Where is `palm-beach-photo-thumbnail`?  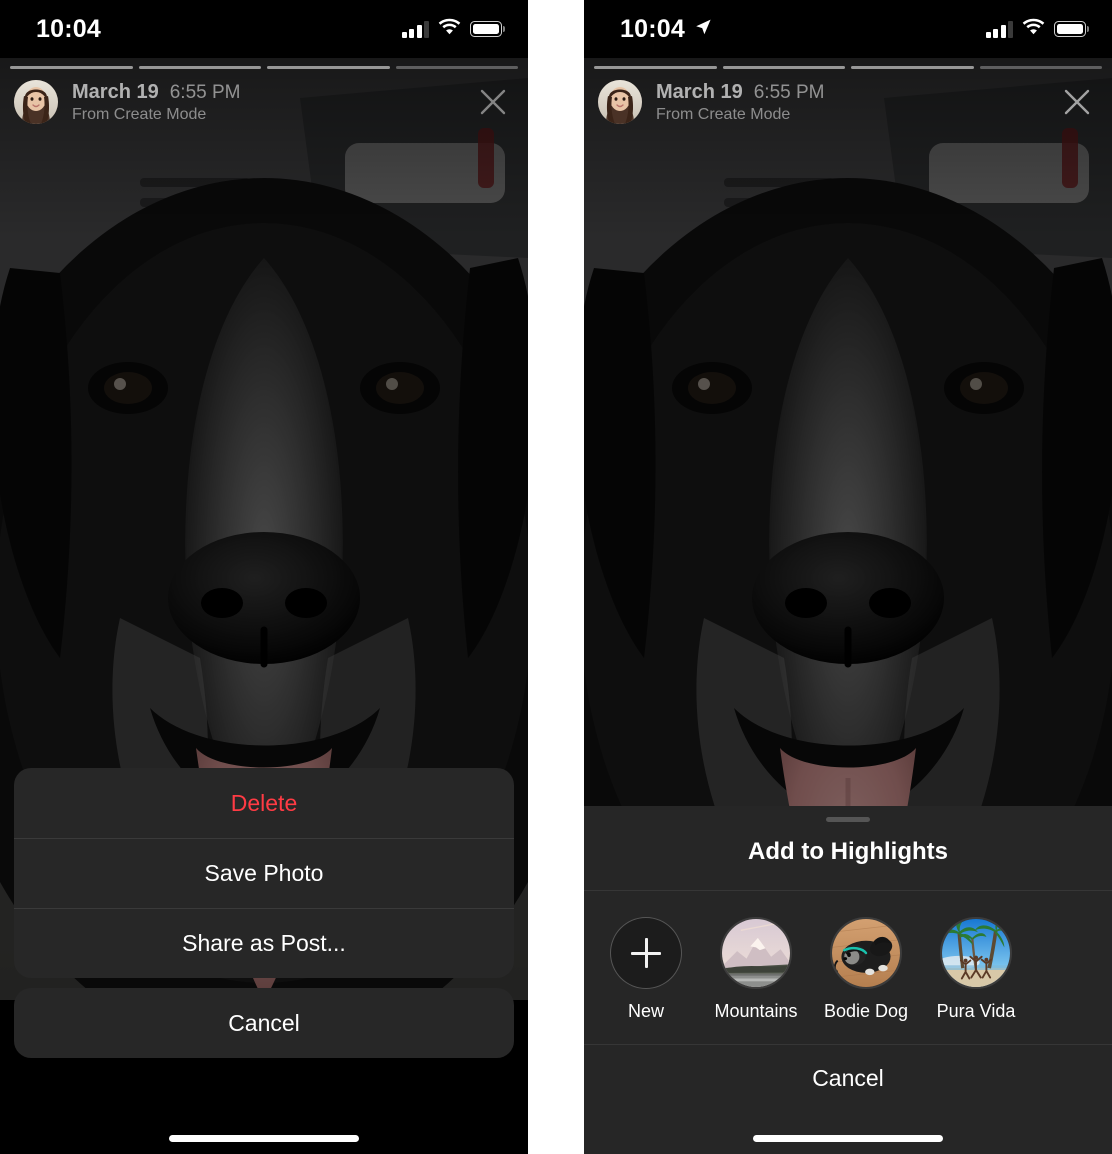
palm-beach-photo-thumbnail is located at coordinates (976, 953).